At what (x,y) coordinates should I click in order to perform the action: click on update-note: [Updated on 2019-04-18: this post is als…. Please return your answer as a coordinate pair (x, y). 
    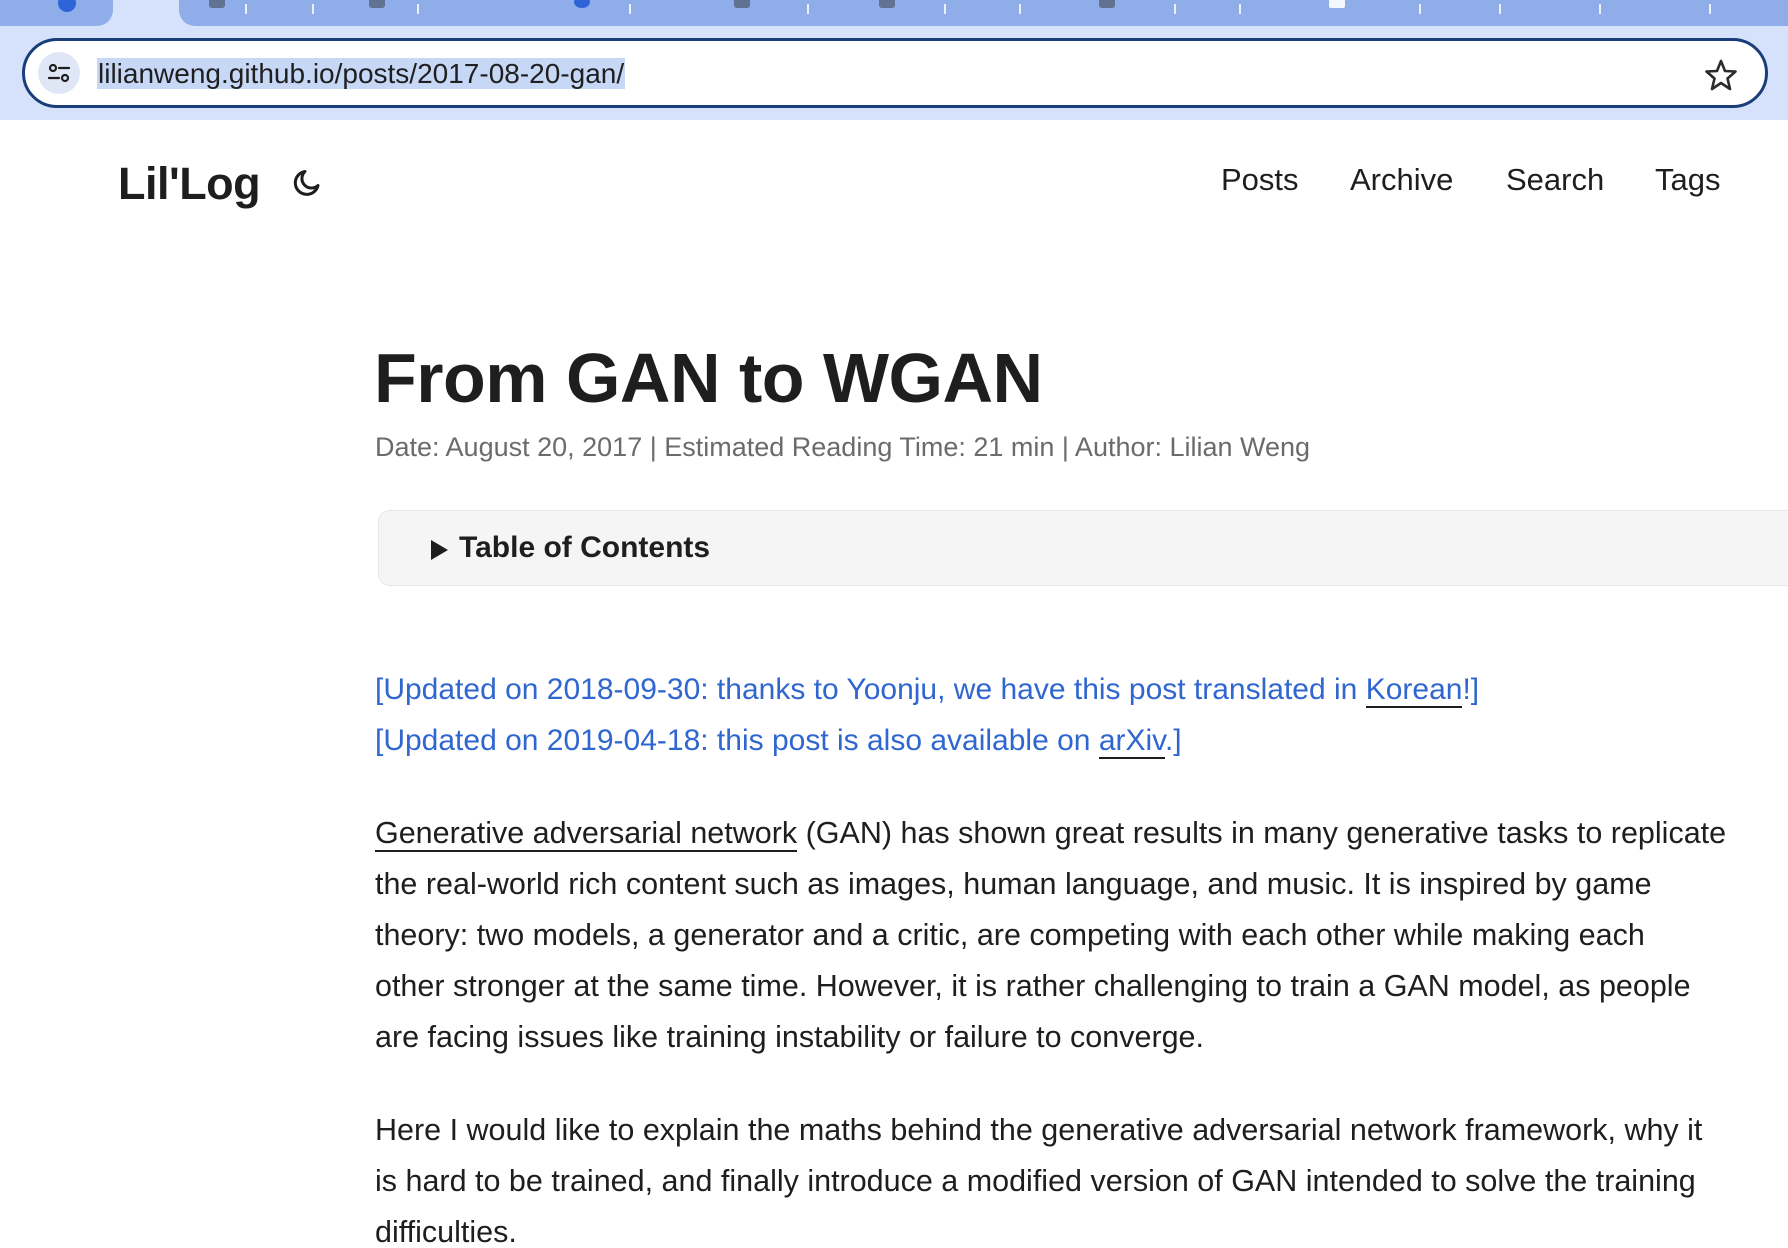
    Looking at the image, I should click on (778, 741).